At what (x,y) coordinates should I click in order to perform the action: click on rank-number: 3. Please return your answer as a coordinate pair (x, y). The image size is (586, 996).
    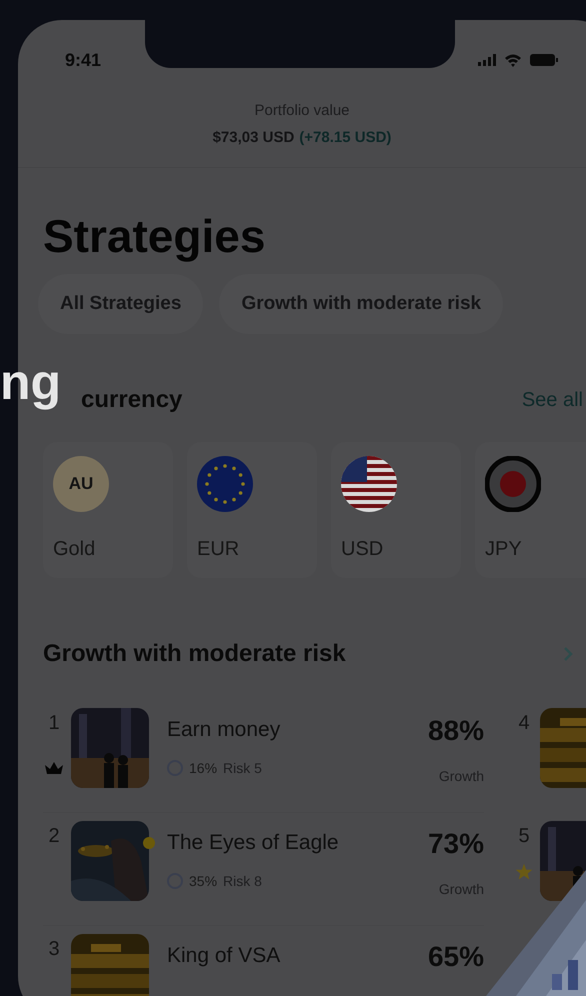
    Looking at the image, I should click on (54, 949).